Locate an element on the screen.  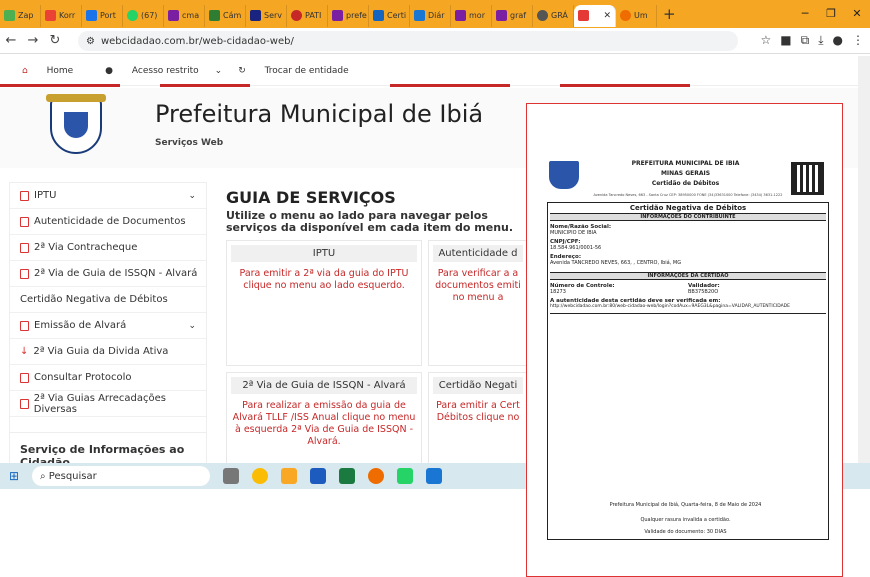
task-view-icon is located at coordinates (231, 476).